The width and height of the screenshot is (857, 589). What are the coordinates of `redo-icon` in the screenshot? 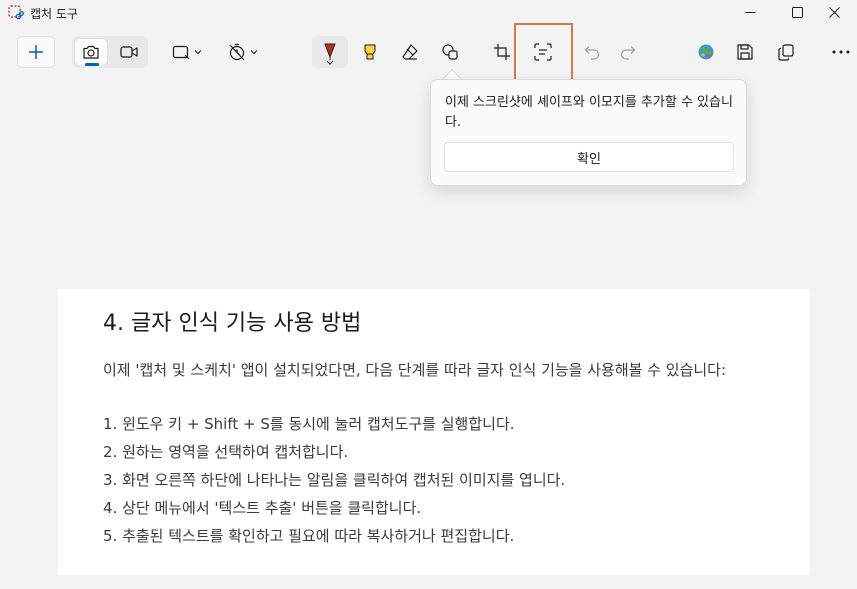 It's located at (628, 53).